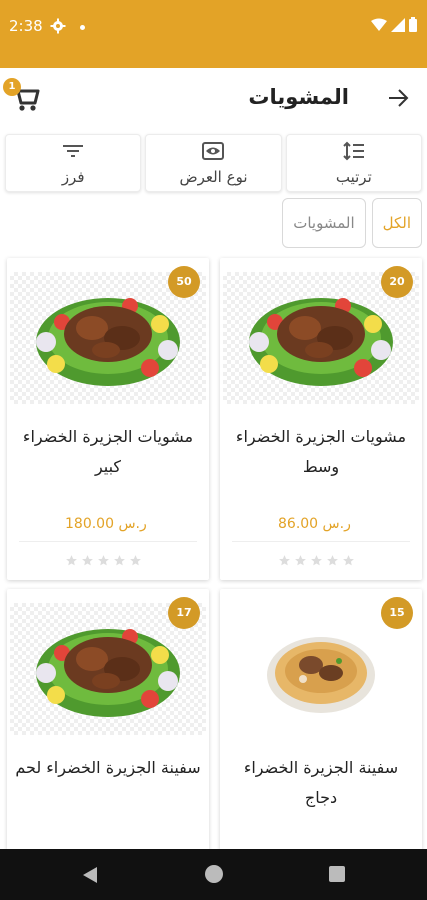 Image resolution: width=427 pixels, height=900 pixels. I want to click on chip-grills: المشويات, so click(324, 223).